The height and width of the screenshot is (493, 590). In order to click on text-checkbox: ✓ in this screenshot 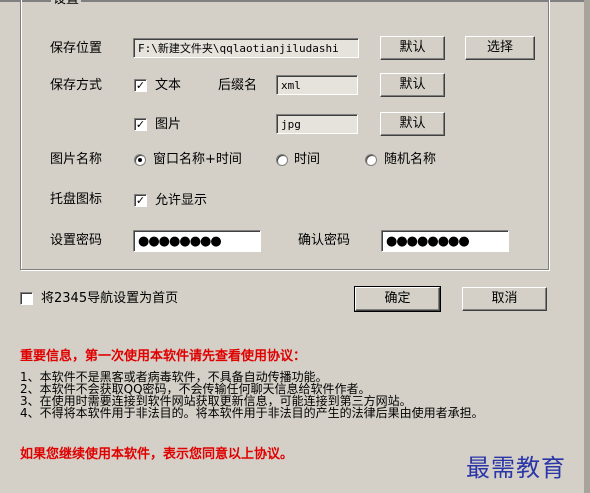, I will do `click(140, 85)`.